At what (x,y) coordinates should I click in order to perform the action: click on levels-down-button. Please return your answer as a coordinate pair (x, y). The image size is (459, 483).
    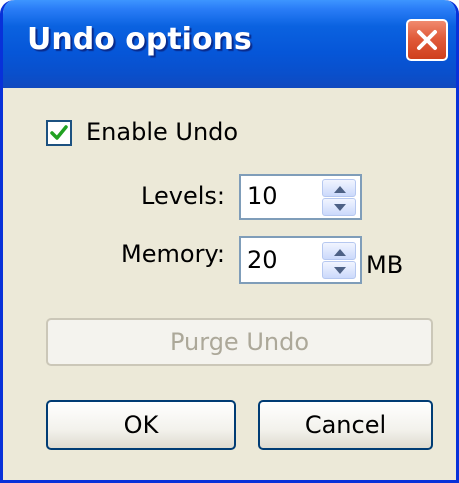
    Looking at the image, I should click on (339, 207).